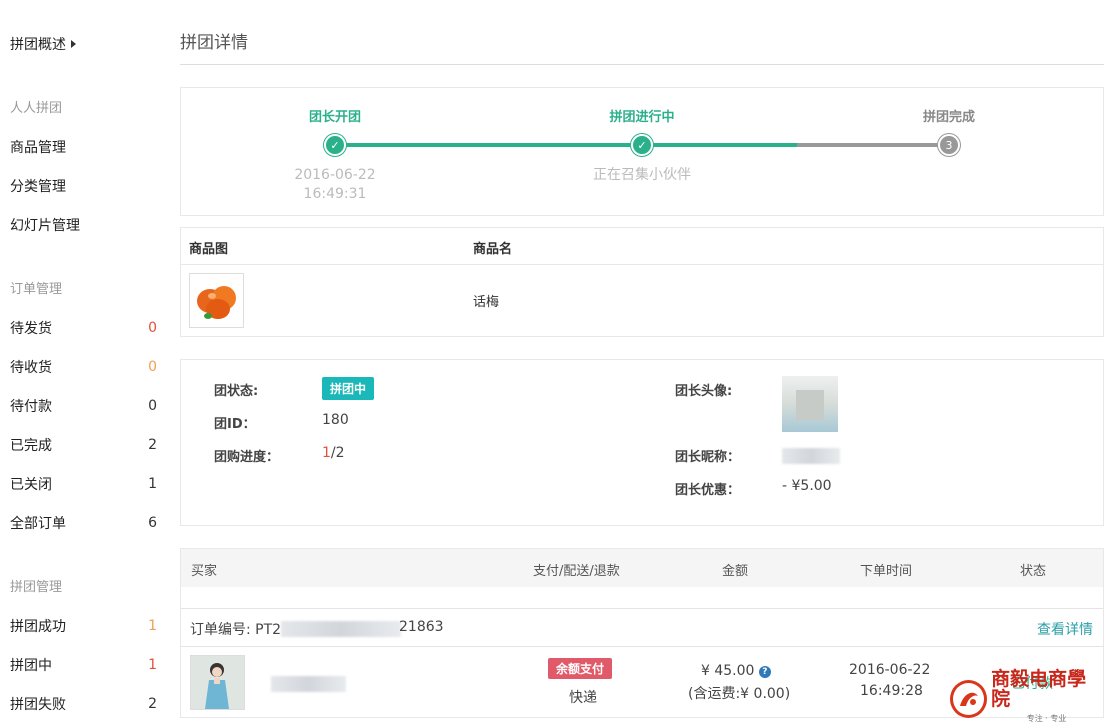 Image resolution: width=1107 pixels, height=724 pixels. Describe the element at coordinates (85, 406) in the screenshot. I see `sidebar-item-pending-pay: 待付款 0` at that location.